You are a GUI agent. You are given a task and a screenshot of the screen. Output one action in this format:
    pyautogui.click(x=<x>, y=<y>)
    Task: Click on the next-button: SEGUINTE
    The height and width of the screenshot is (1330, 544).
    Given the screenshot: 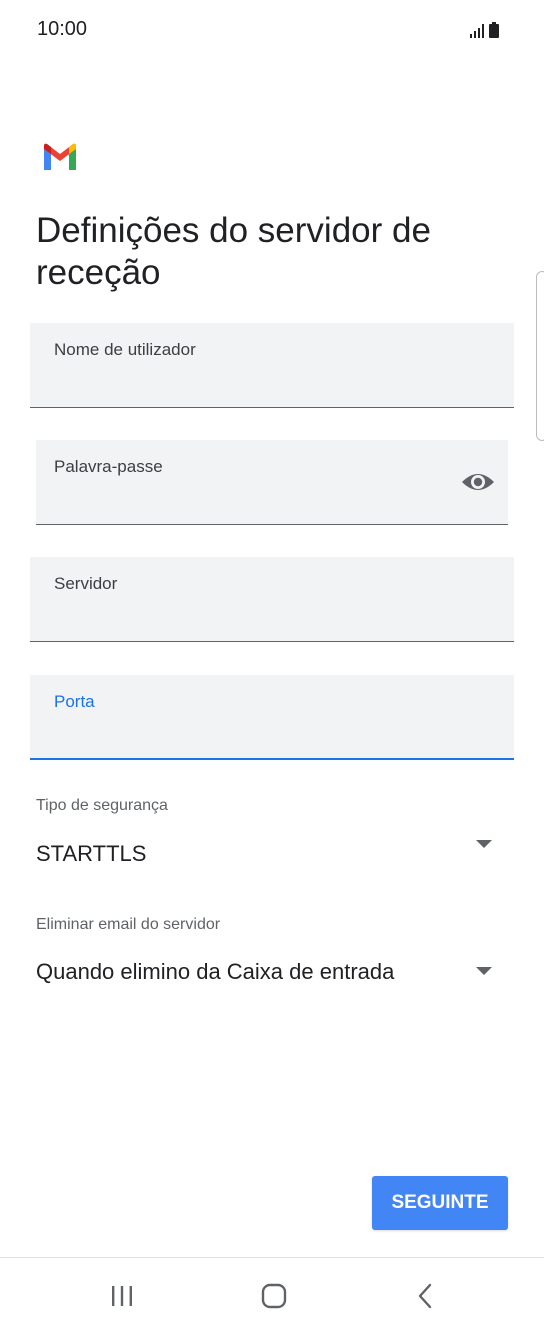 What is the action you would take?
    pyautogui.click(x=440, y=1203)
    